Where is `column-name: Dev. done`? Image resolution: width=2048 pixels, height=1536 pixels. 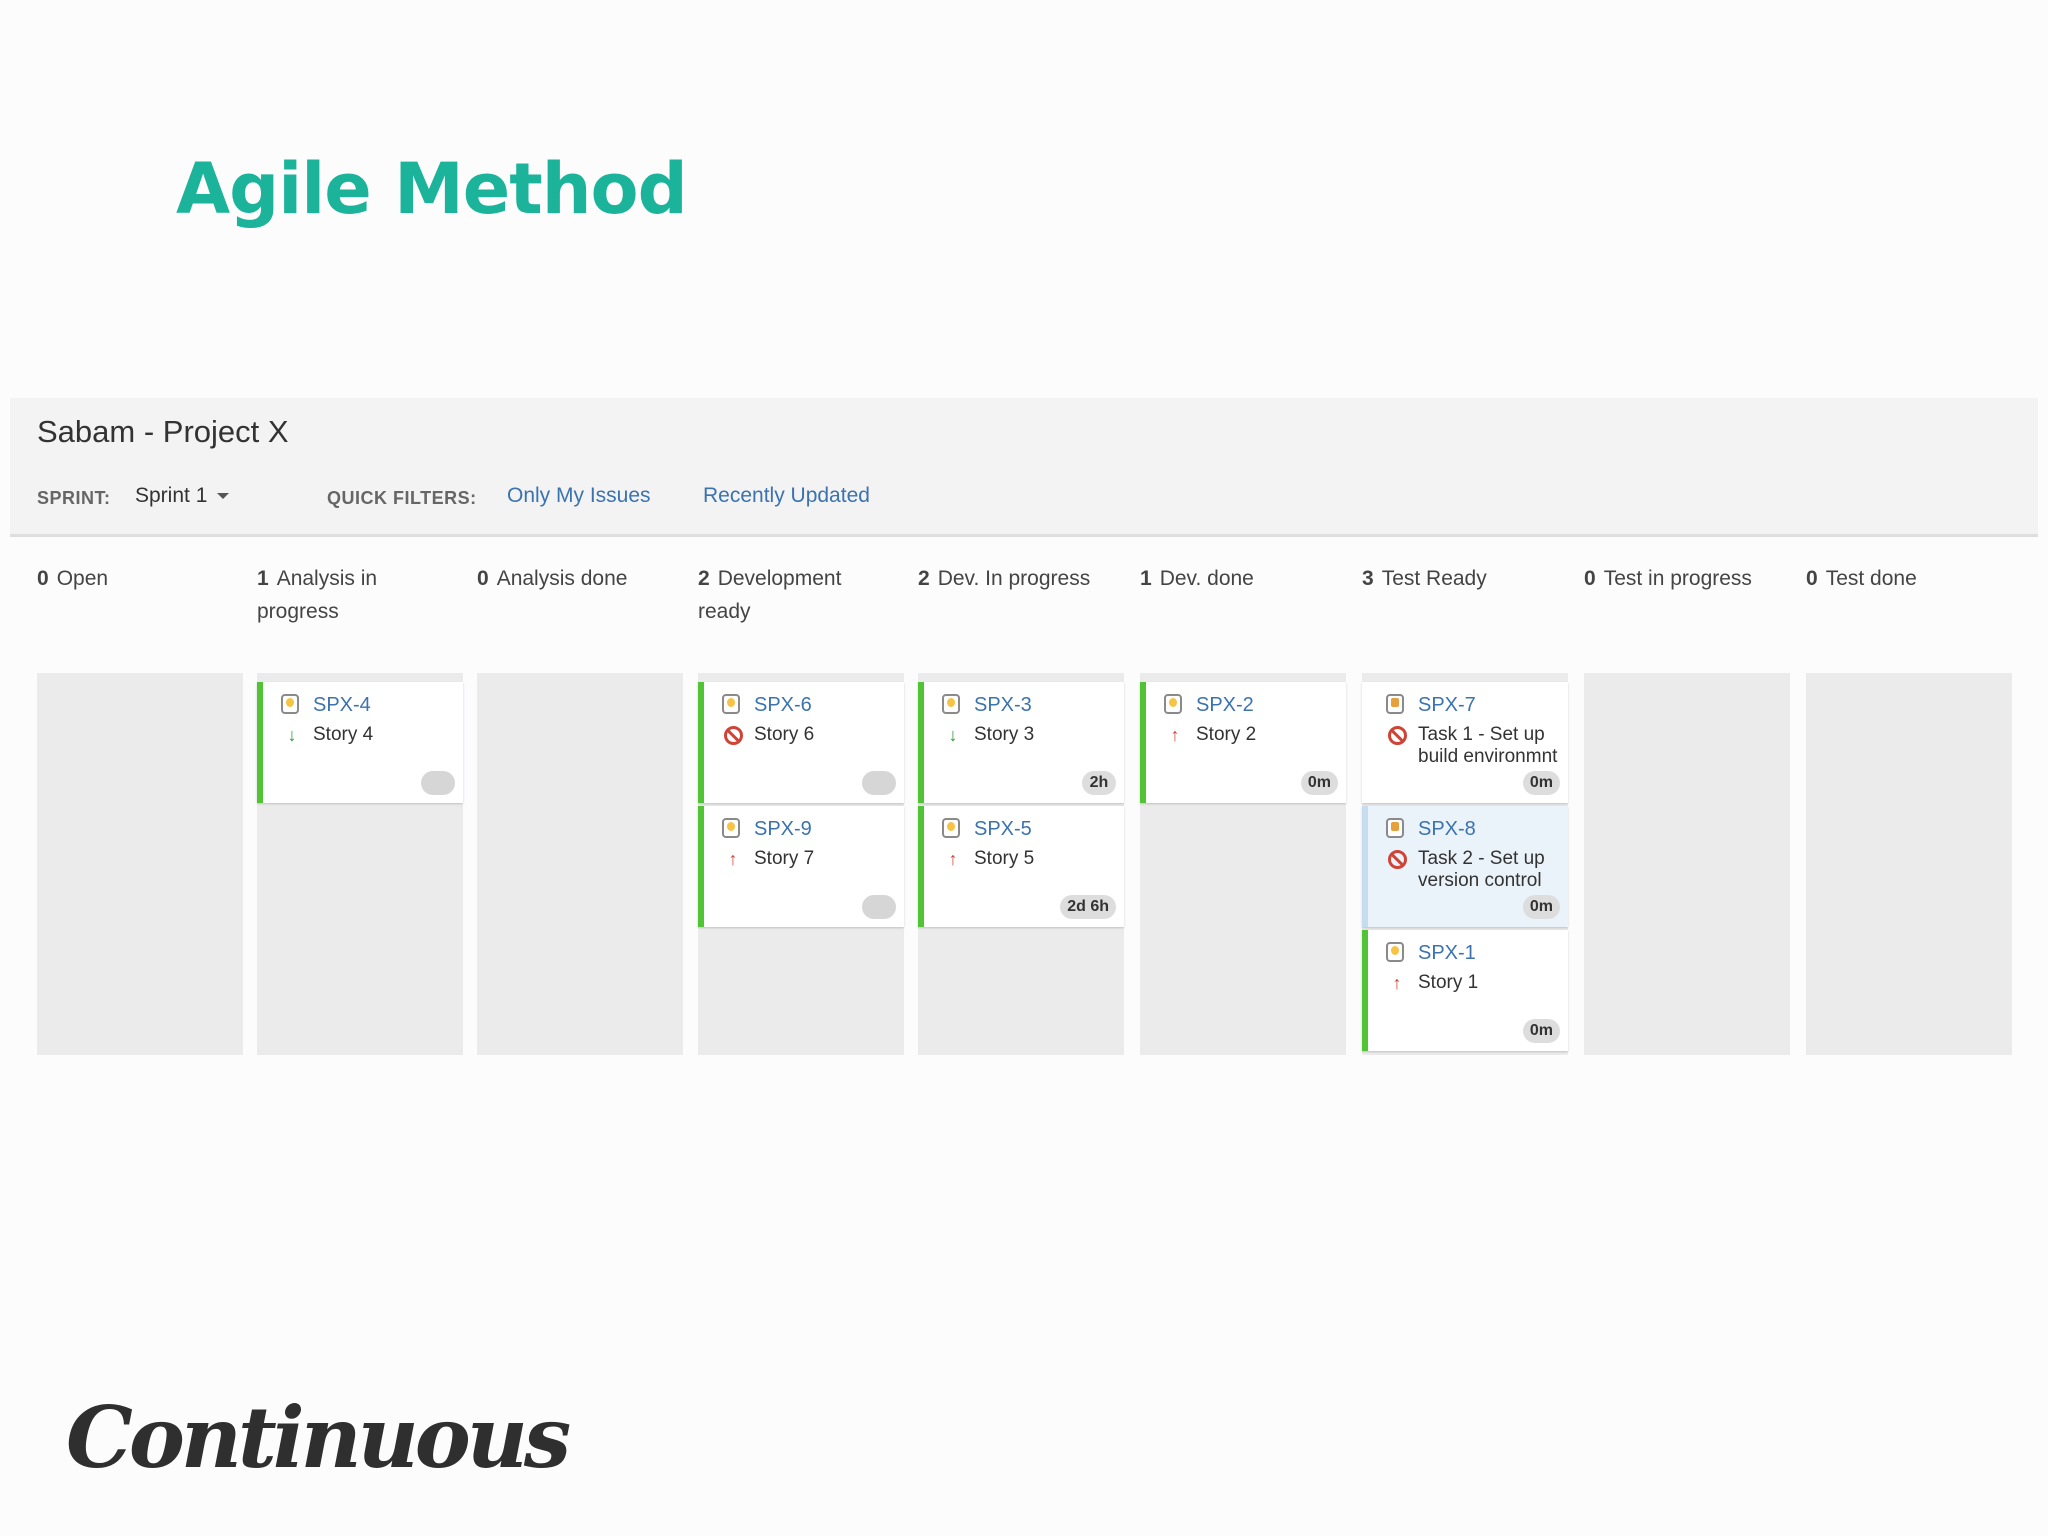
column-name: Dev. done is located at coordinates (1206, 578).